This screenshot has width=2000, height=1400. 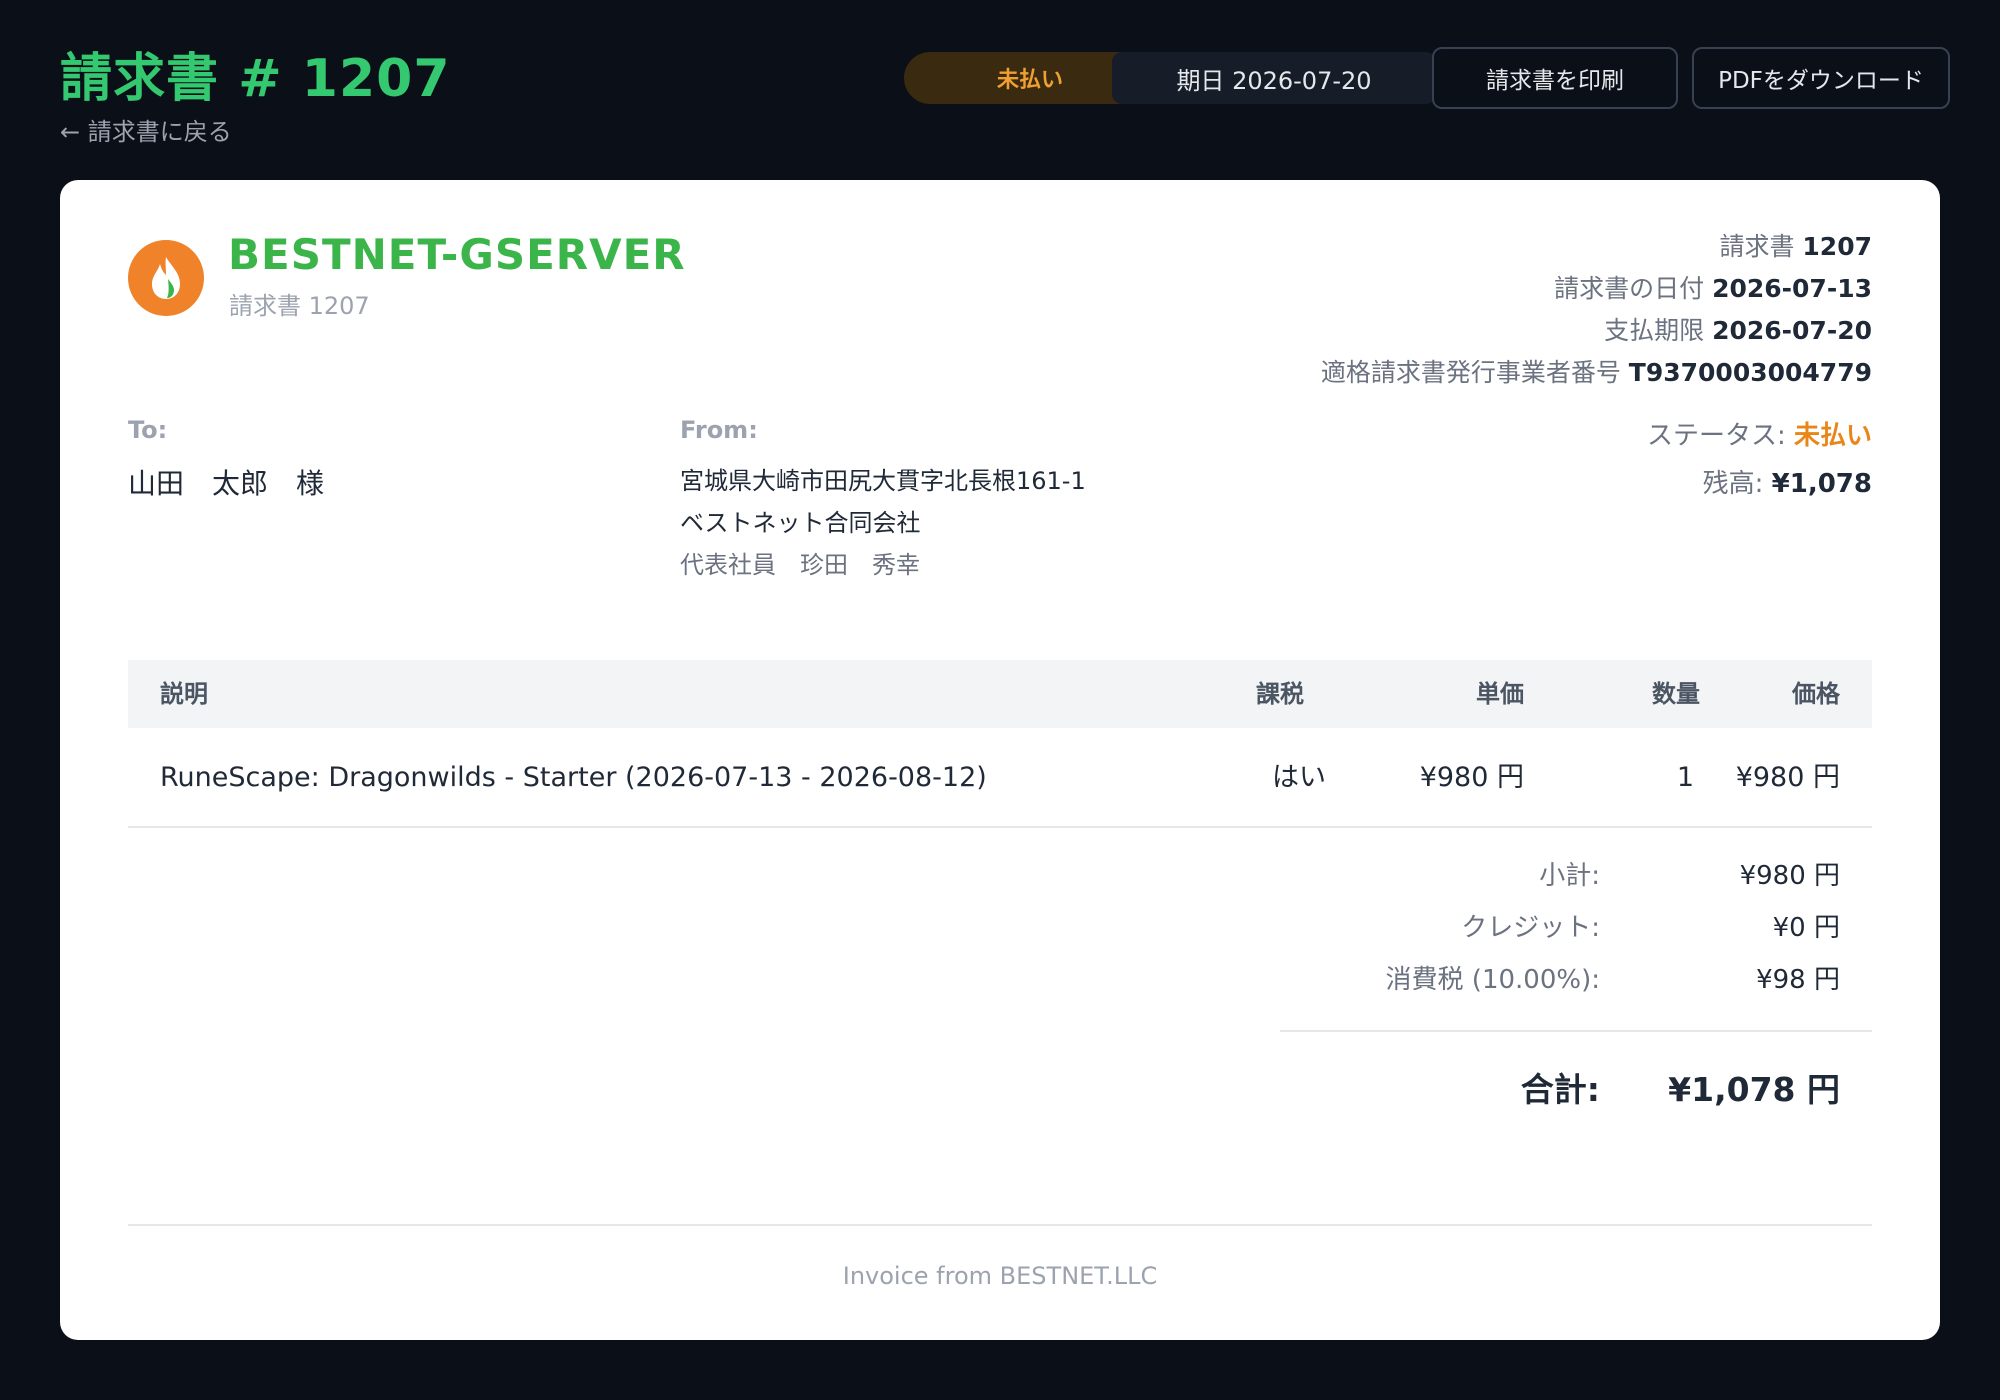 I want to click on credit-value: ¥0 円, so click(x=1806, y=928).